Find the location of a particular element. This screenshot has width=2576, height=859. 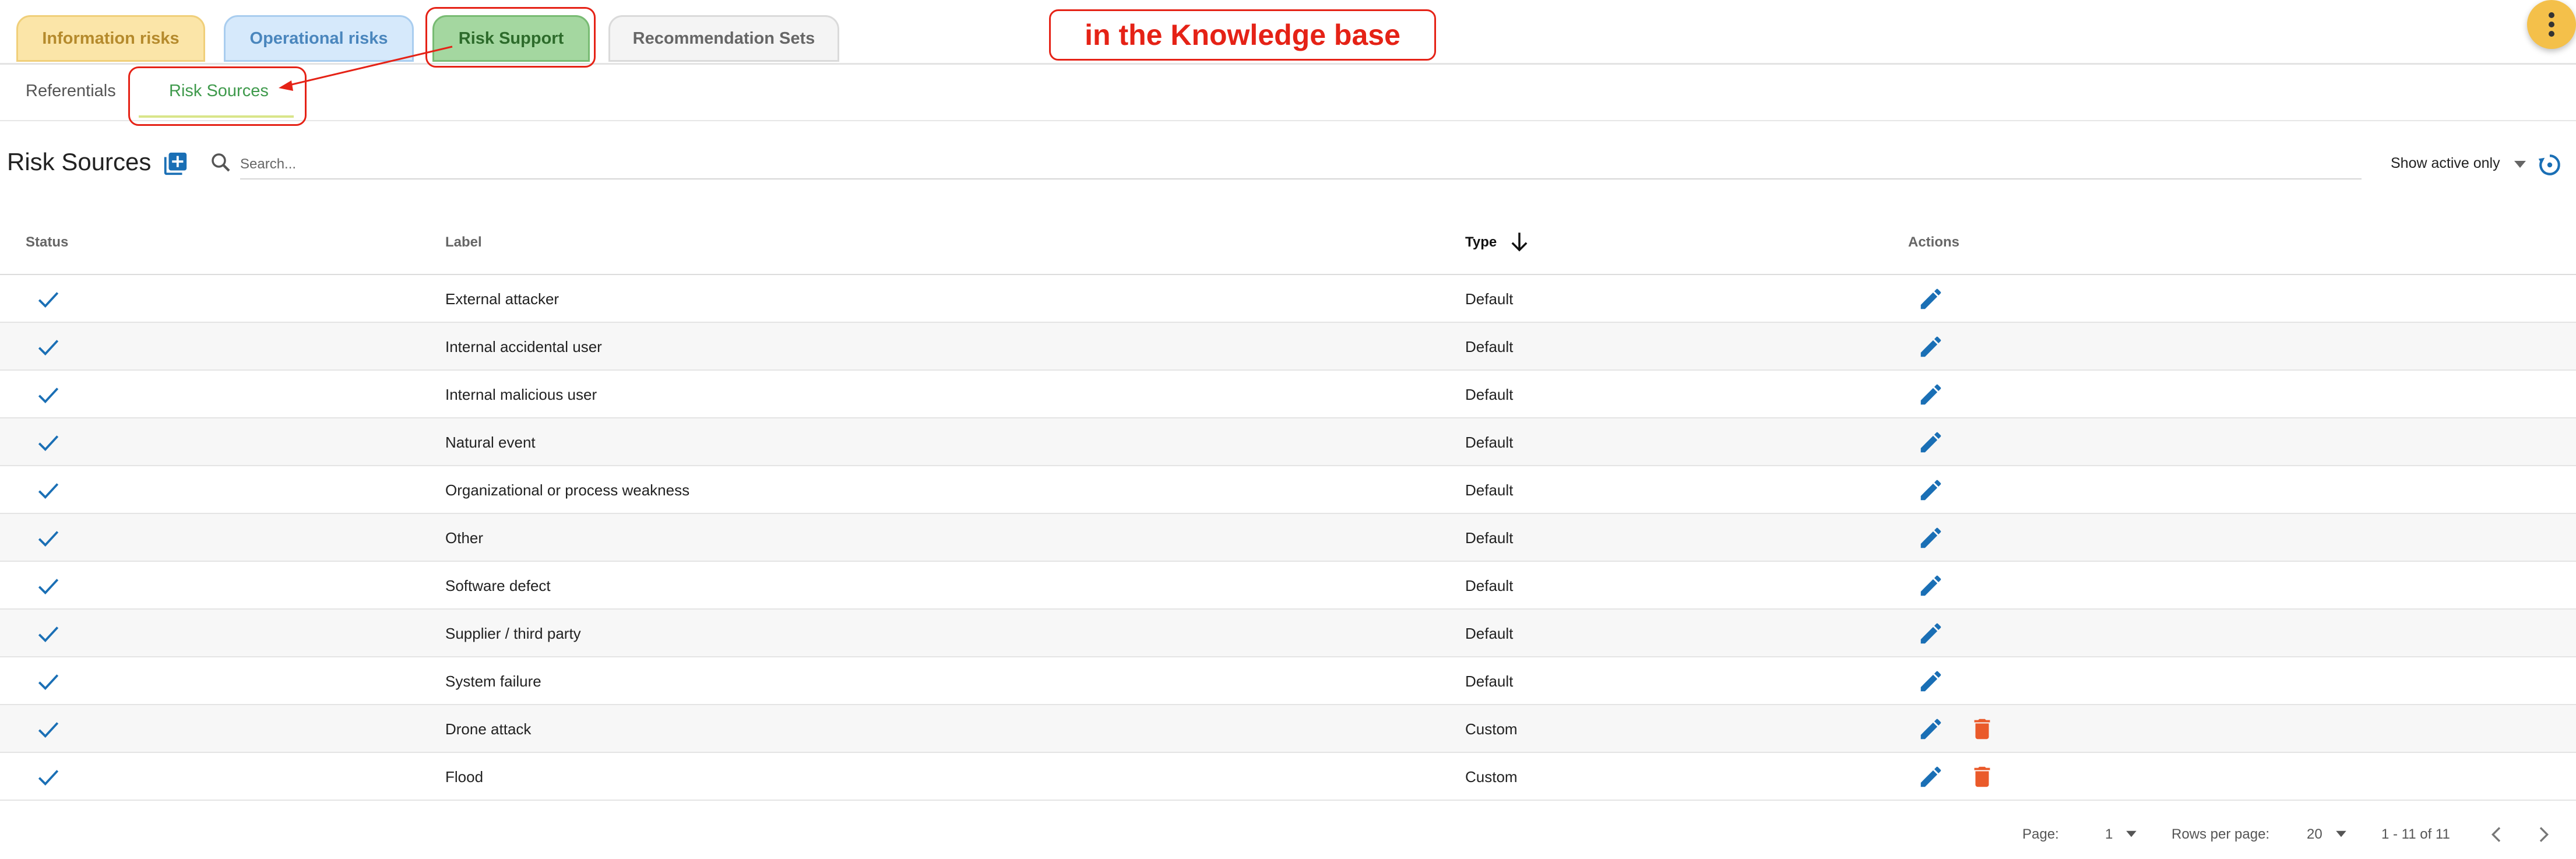

row-label: Natural event is located at coordinates (491, 442).